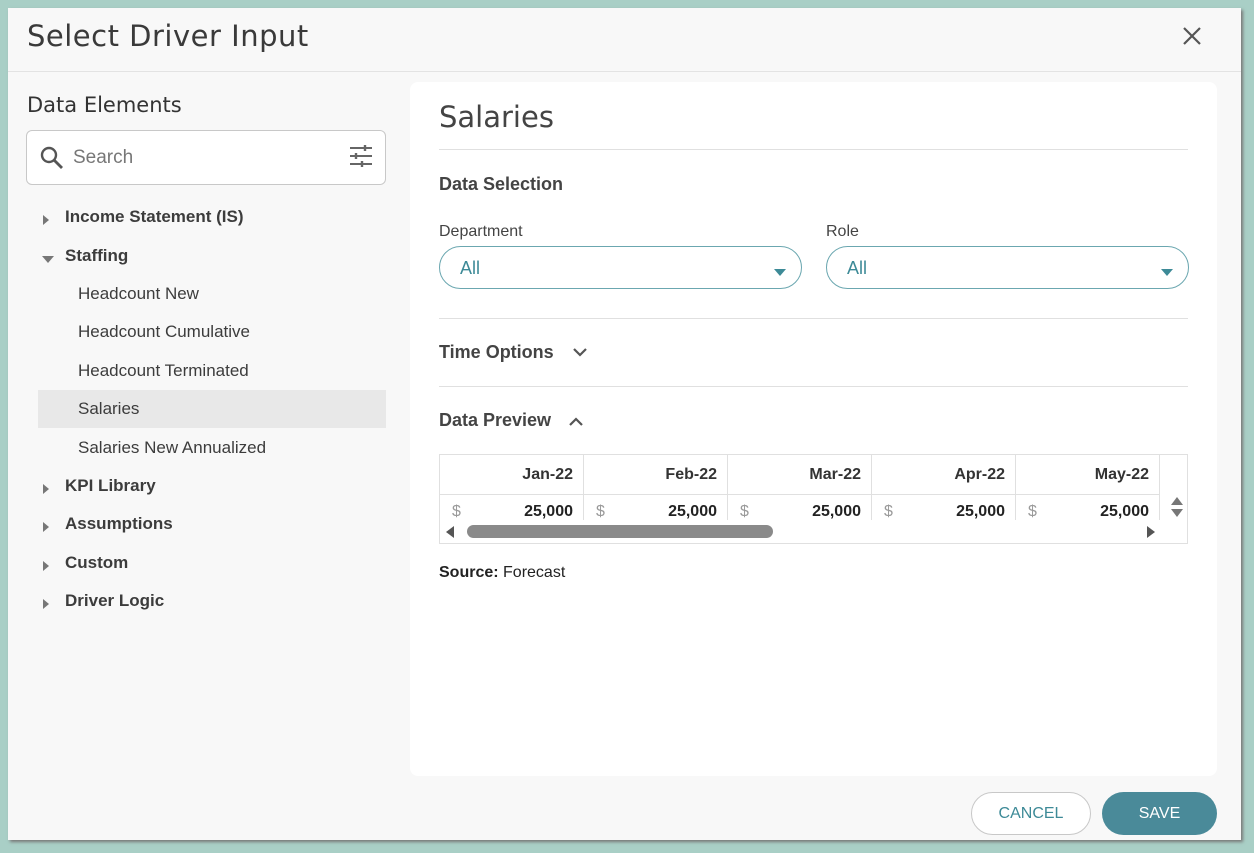 The image size is (1254, 853). Describe the element at coordinates (1121, 474) in the screenshot. I see `column-header-label: May-22` at that location.